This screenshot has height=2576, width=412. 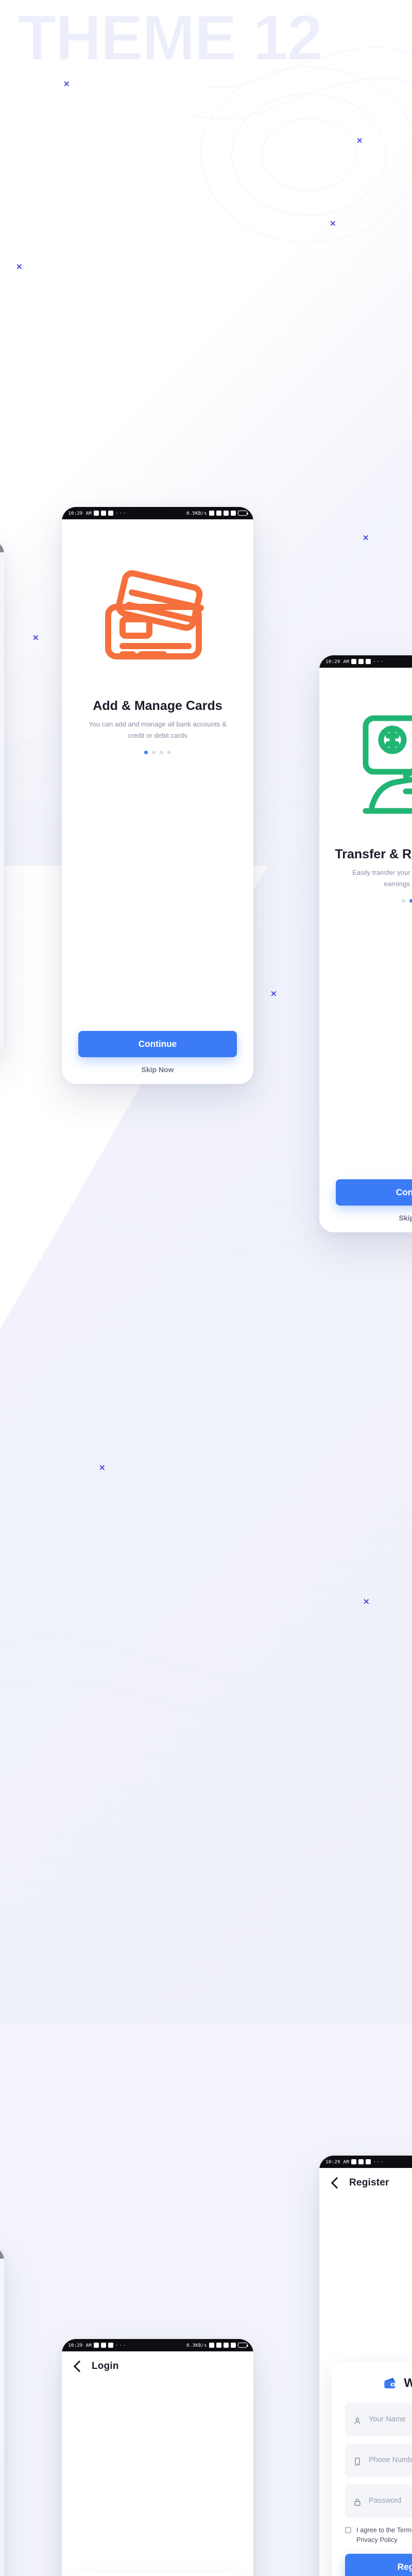 What do you see at coordinates (378, 2565) in the screenshot?
I see `register-button: Register` at bounding box center [378, 2565].